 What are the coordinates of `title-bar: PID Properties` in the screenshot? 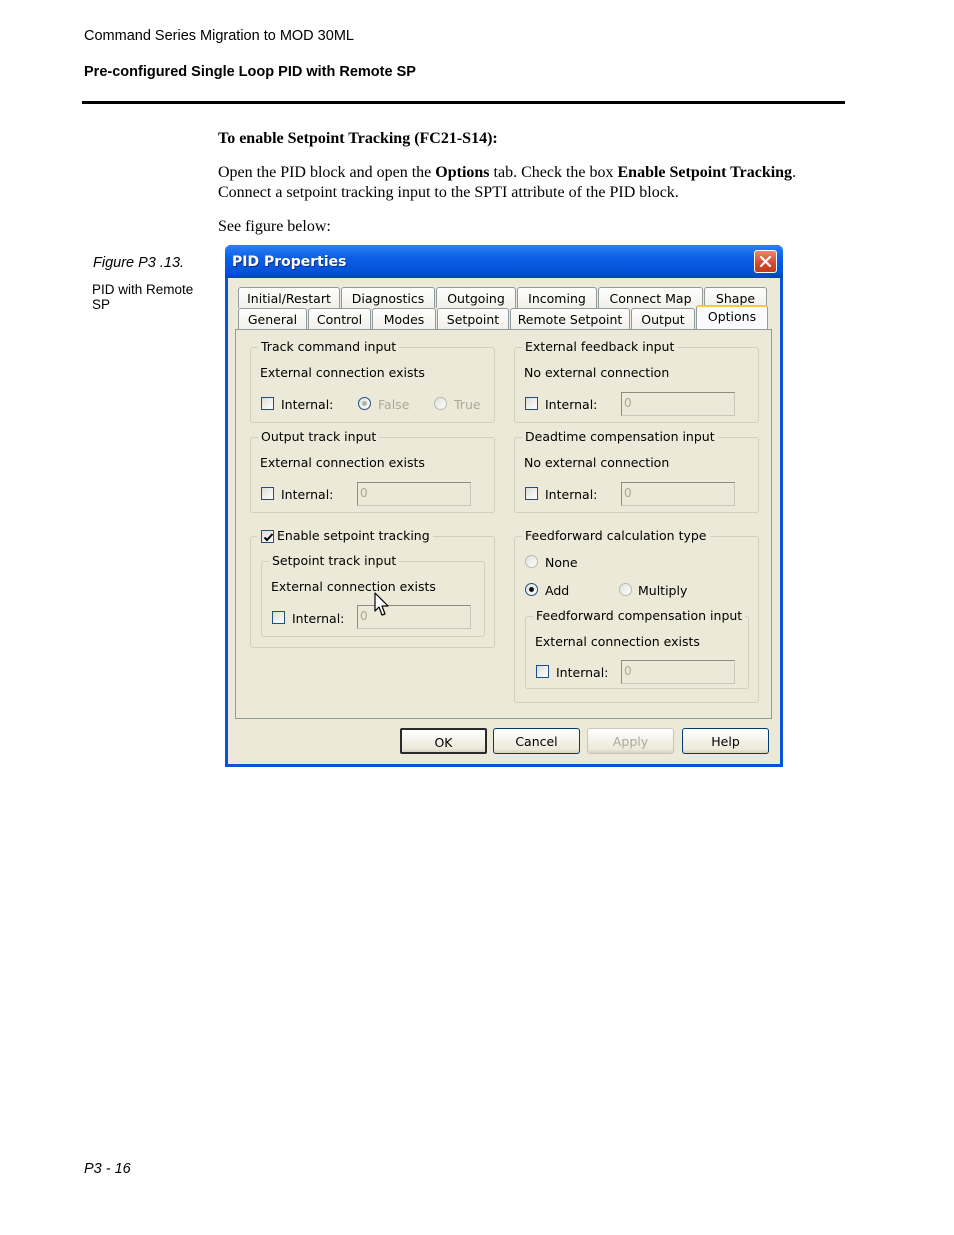 It's located at (504, 261).